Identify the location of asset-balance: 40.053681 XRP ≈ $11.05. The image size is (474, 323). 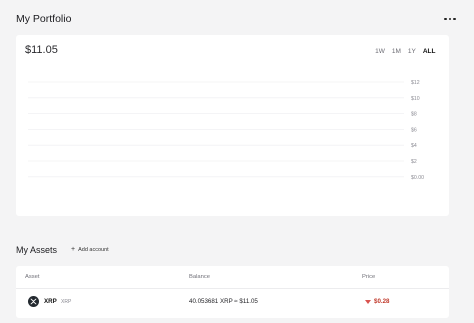
(223, 301).